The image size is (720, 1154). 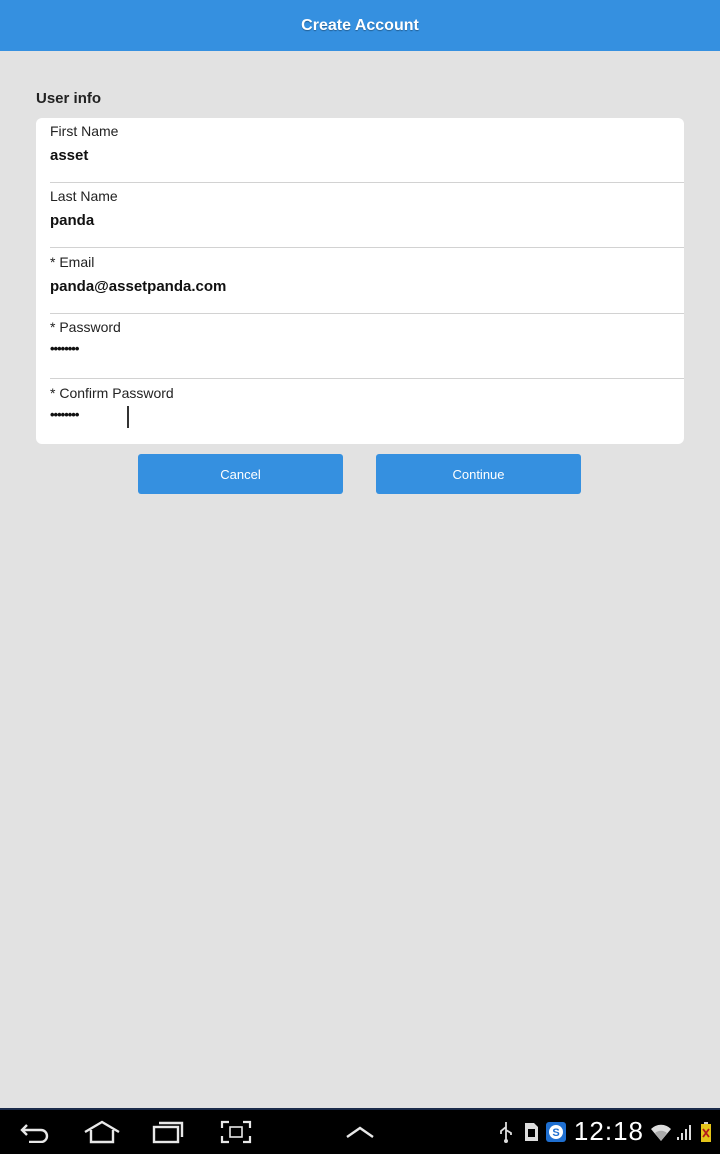 I want to click on confirm-password-input: ••••••••, so click(x=64, y=414).